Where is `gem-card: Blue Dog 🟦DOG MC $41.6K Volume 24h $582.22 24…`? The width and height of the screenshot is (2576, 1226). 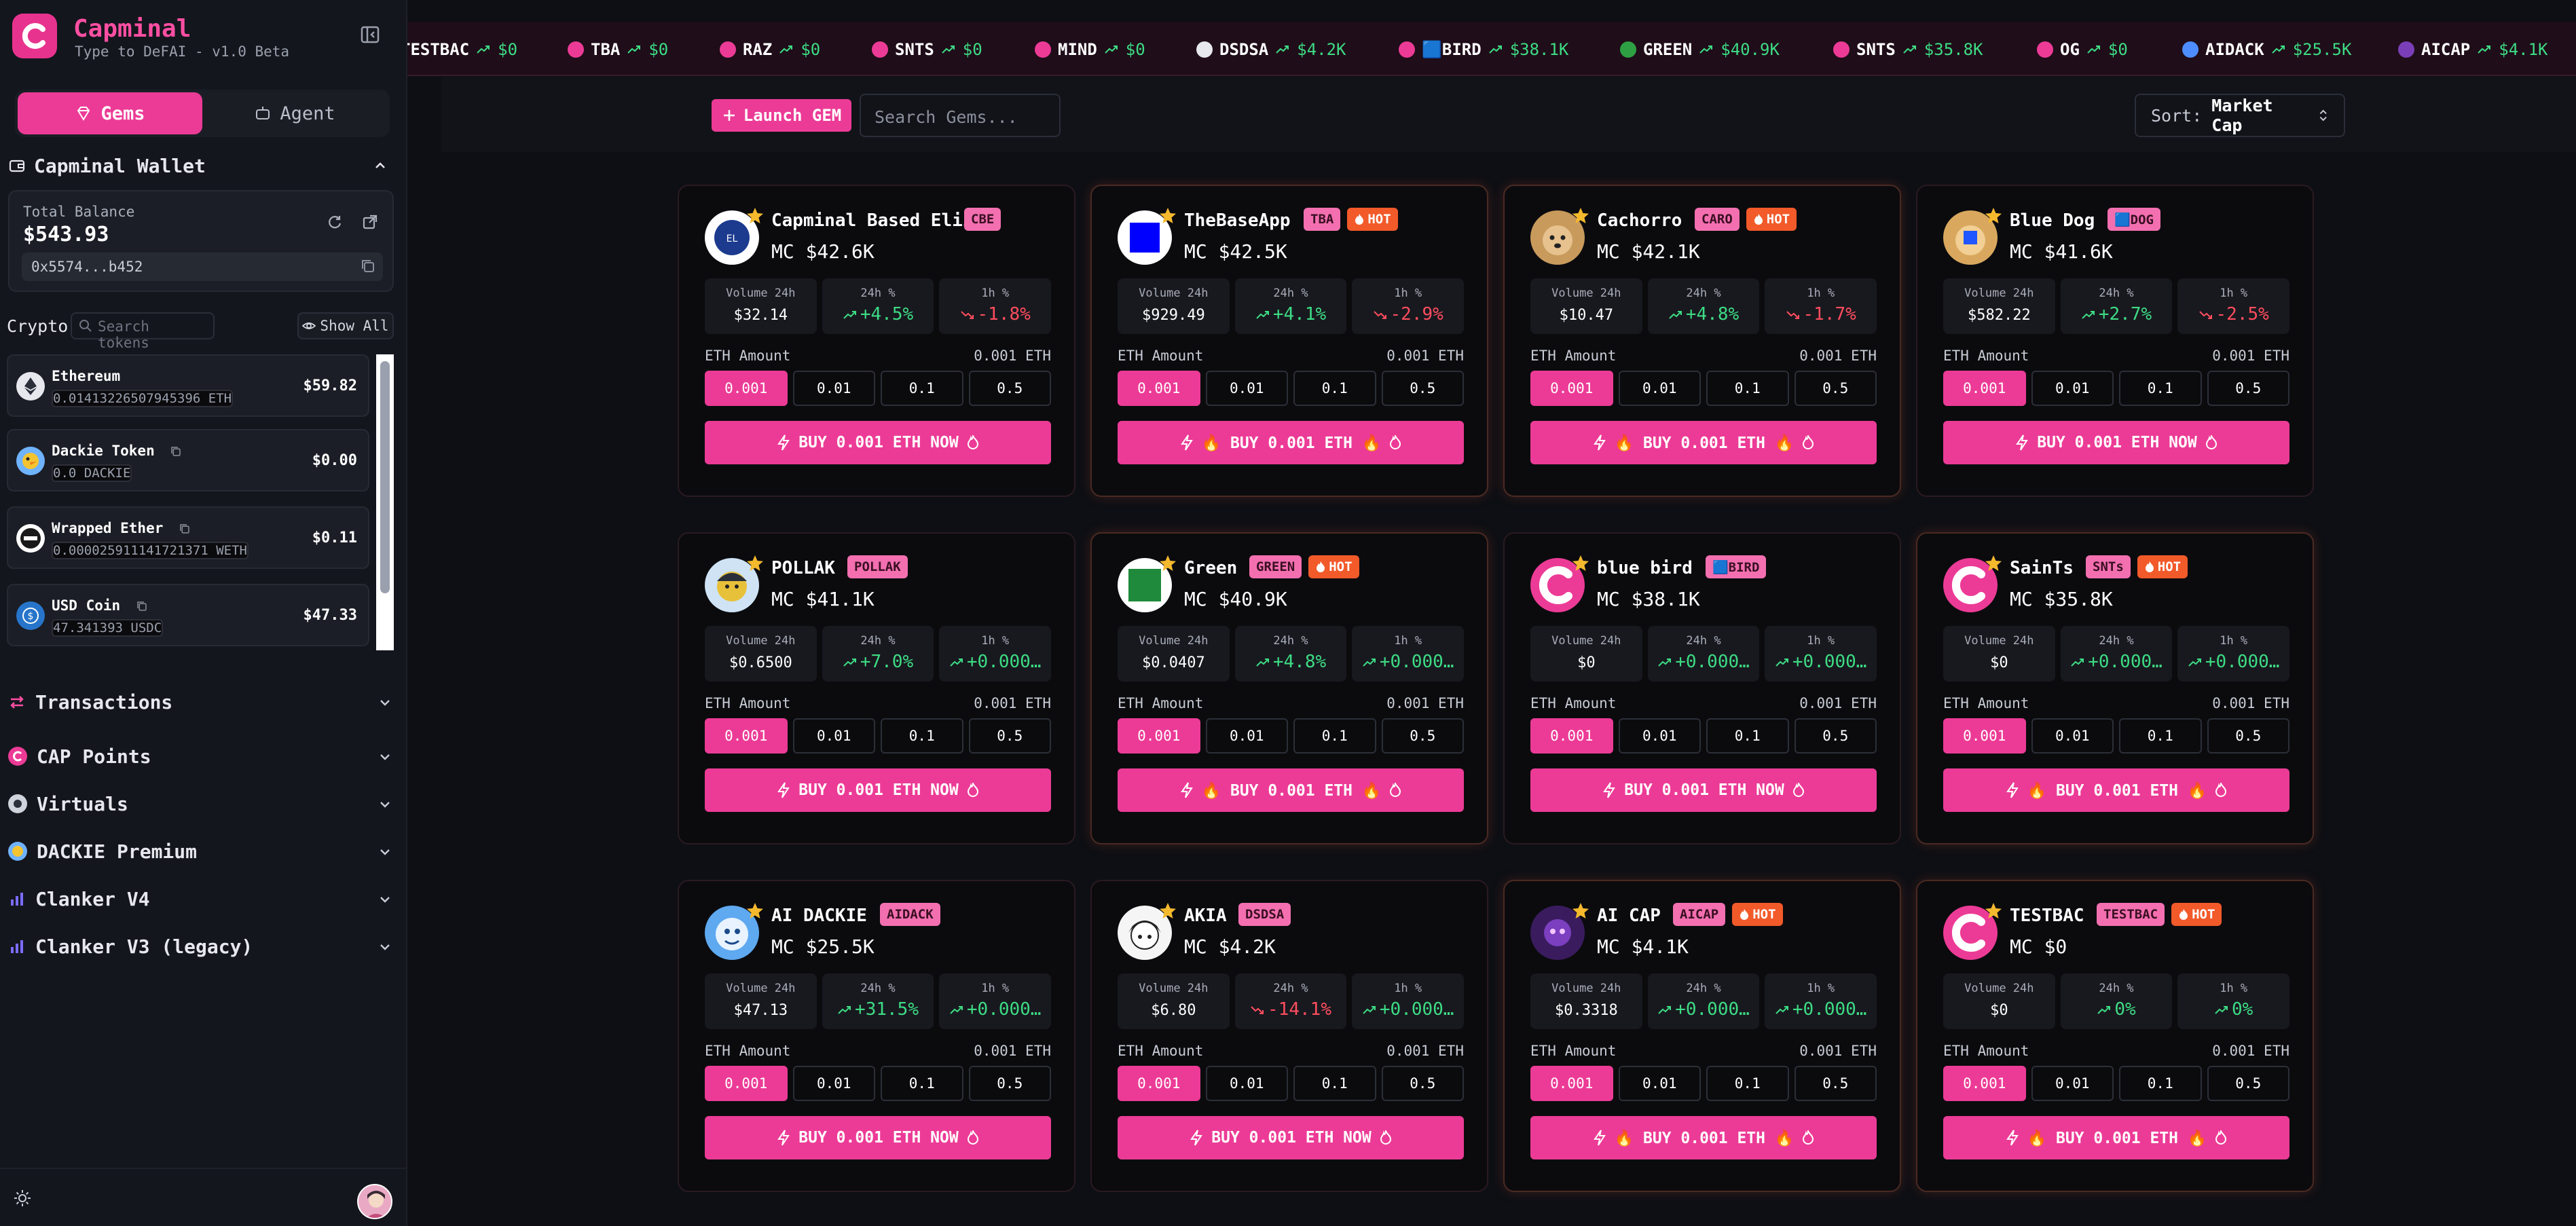 gem-card: Blue Dog 🟦DOG MC $41.6K Volume 24h $582.22 24… is located at coordinates (2115, 341).